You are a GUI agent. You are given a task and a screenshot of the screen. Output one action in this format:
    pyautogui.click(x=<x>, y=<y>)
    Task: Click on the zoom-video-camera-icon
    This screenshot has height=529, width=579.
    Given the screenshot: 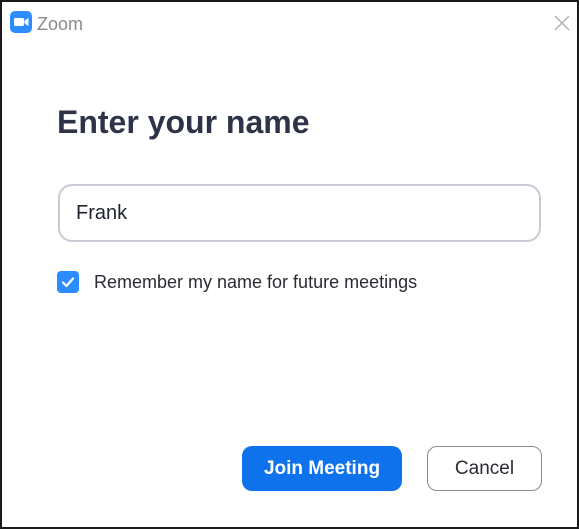 What is the action you would take?
    pyautogui.click(x=21, y=22)
    